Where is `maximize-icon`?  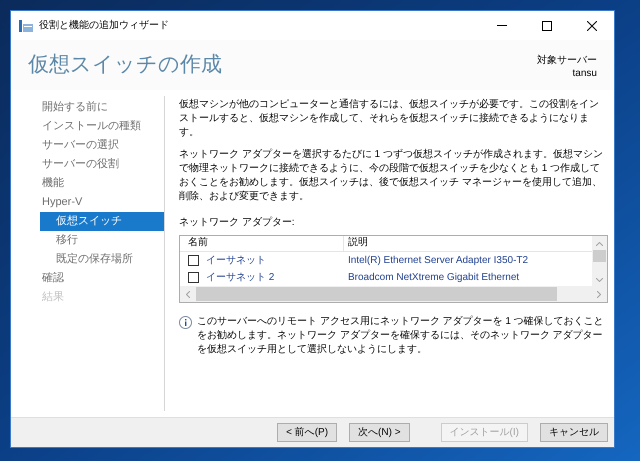
maximize-icon is located at coordinates (547, 25).